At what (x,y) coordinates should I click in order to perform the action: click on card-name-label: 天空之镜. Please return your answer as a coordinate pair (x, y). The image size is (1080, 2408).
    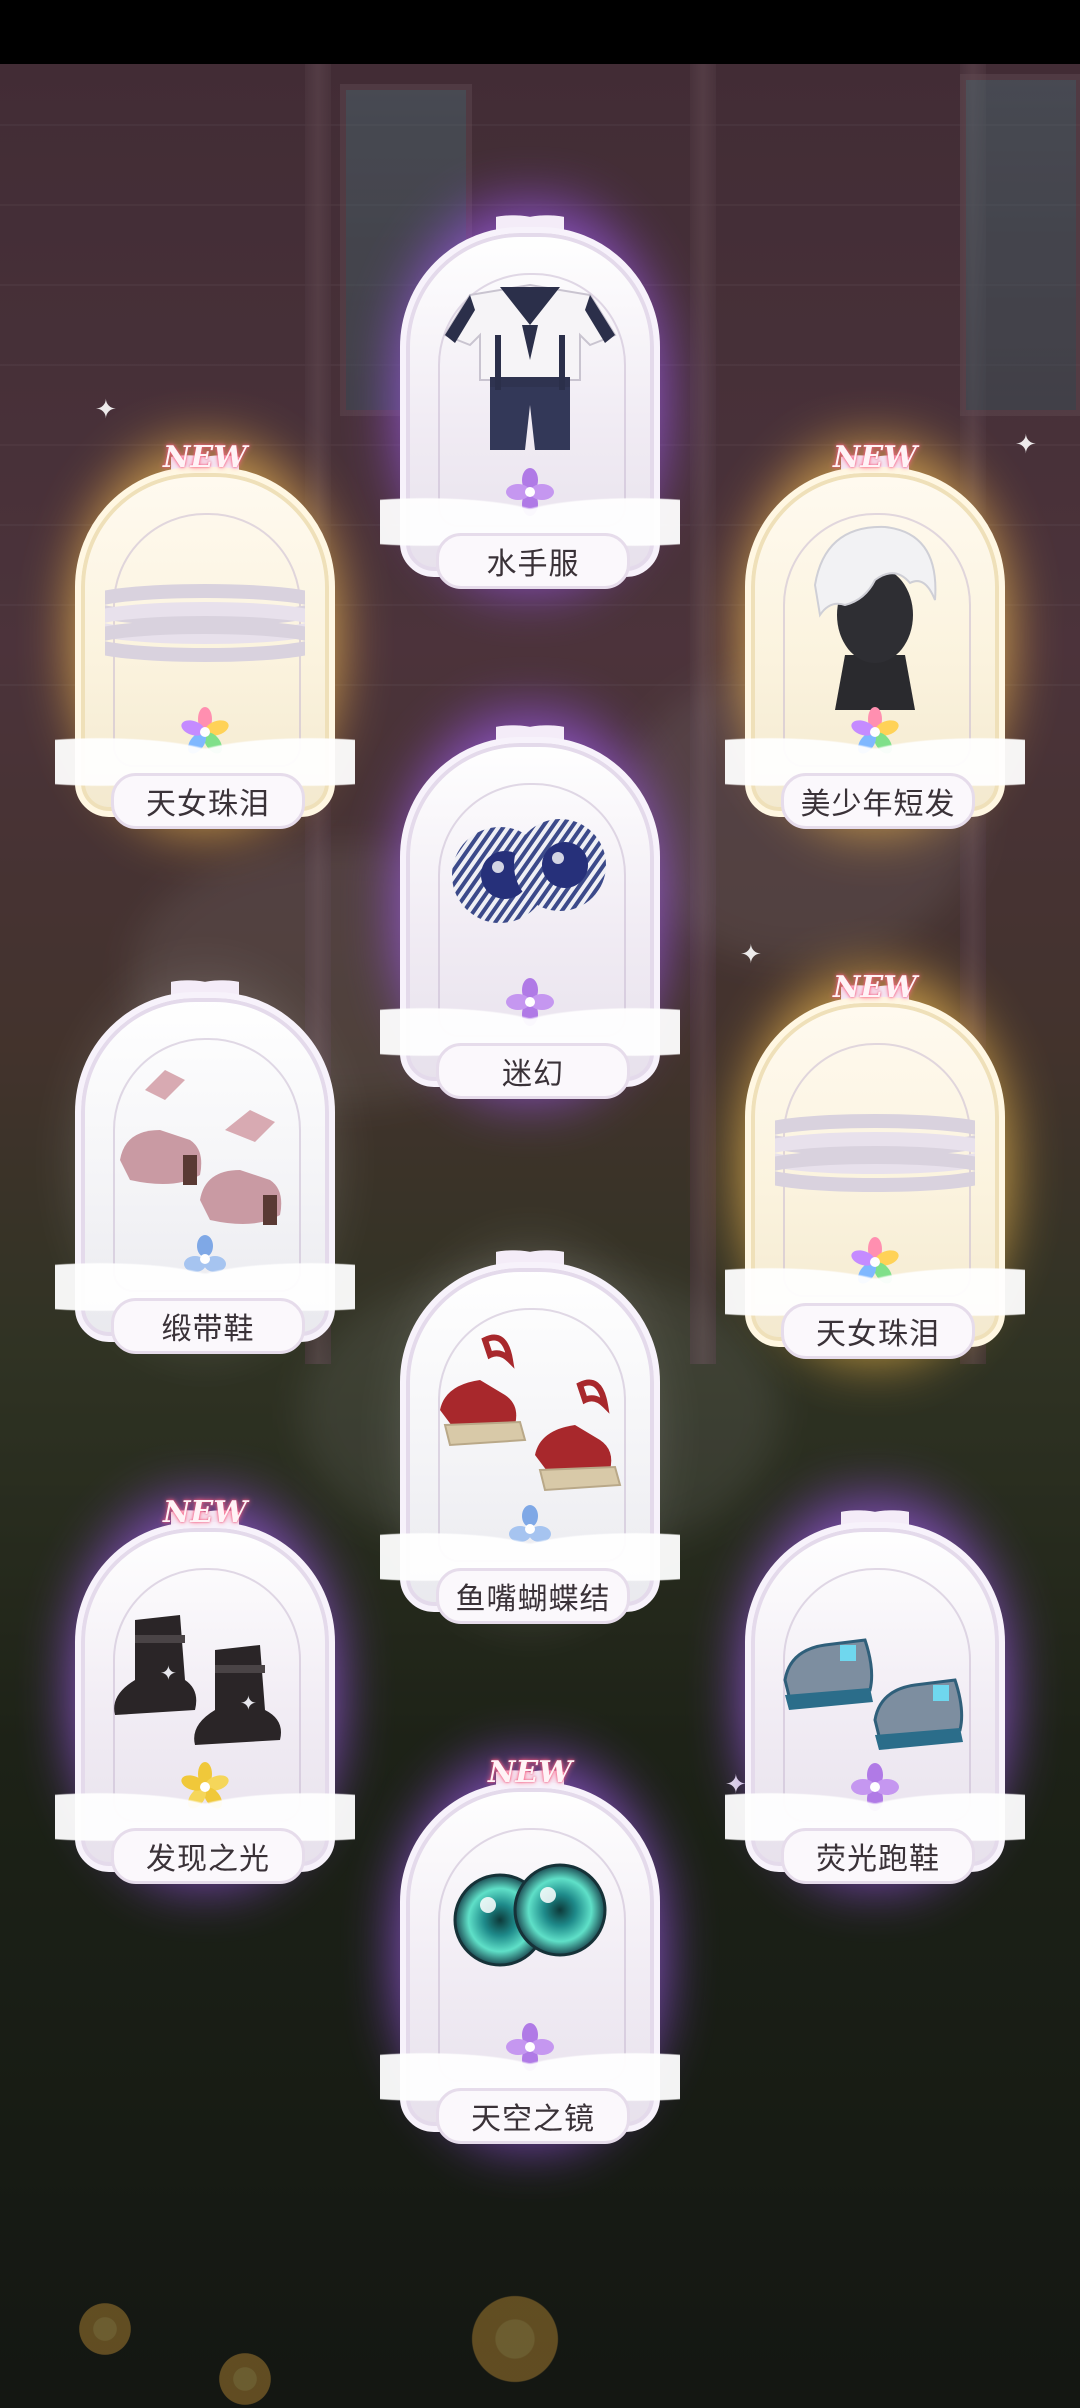
    Looking at the image, I should click on (533, 2116).